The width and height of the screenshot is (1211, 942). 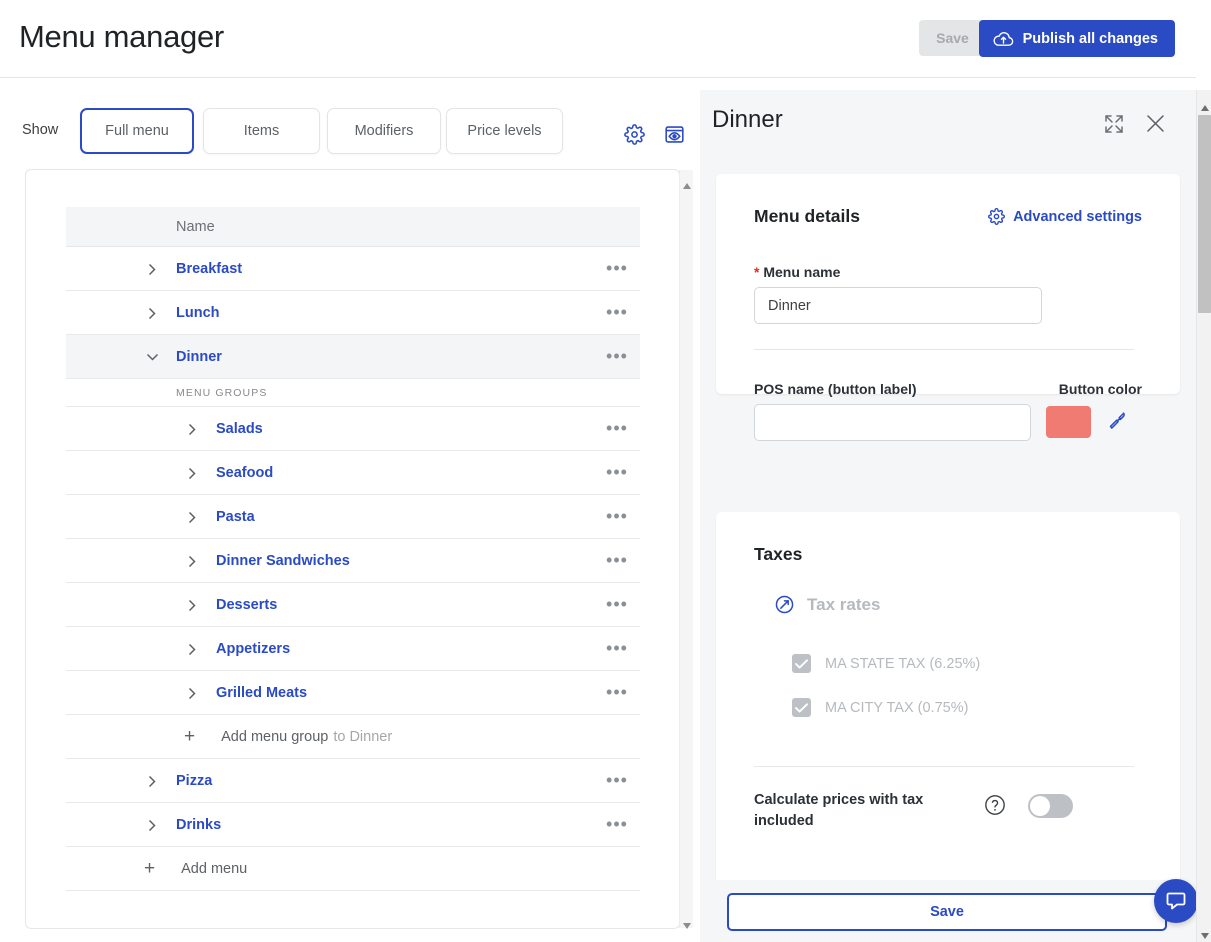 I want to click on menu-label-pizza: Pizza, so click(x=194, y=781).